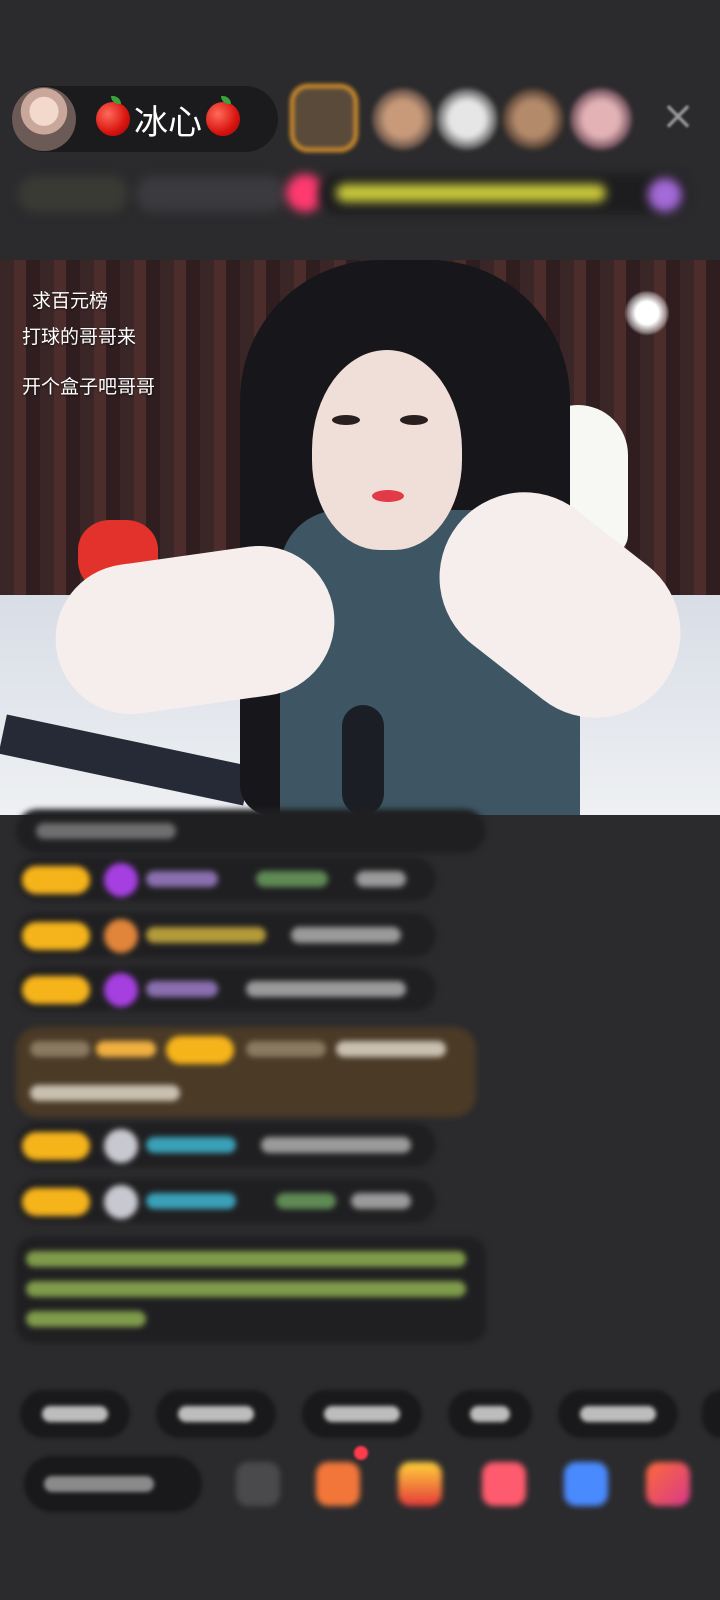 The height and width of the screenshot is (1600, 720). Describe the element at coordinates (79, 337) in the screenshot. I see `overlay-text: 打球的哥哥来` at that location.